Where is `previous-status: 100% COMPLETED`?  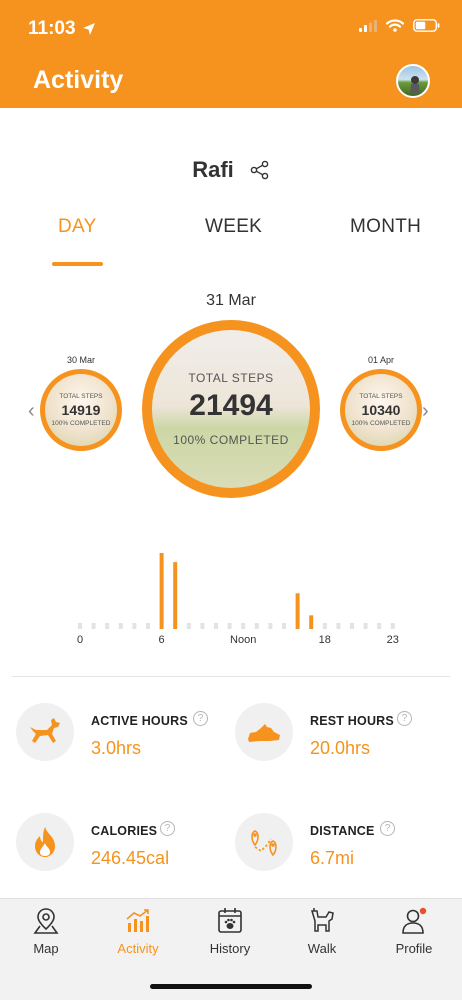
previous-status: 100% COMPLETED is located at coordinates (81, 423).